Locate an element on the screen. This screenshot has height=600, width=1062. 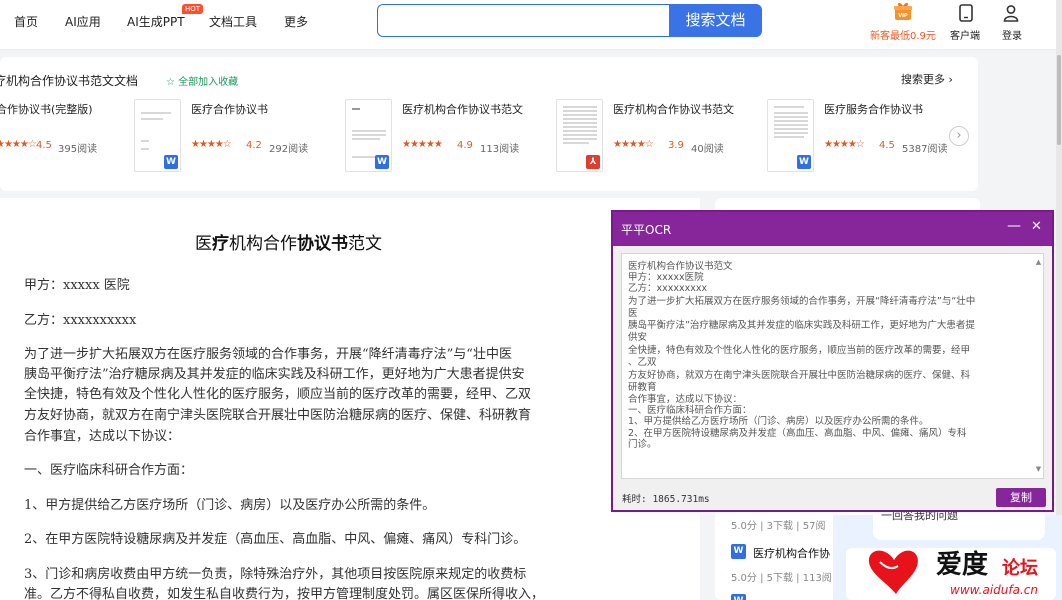
ocr-line: 、乙双 is located at coordinates (642, 362).